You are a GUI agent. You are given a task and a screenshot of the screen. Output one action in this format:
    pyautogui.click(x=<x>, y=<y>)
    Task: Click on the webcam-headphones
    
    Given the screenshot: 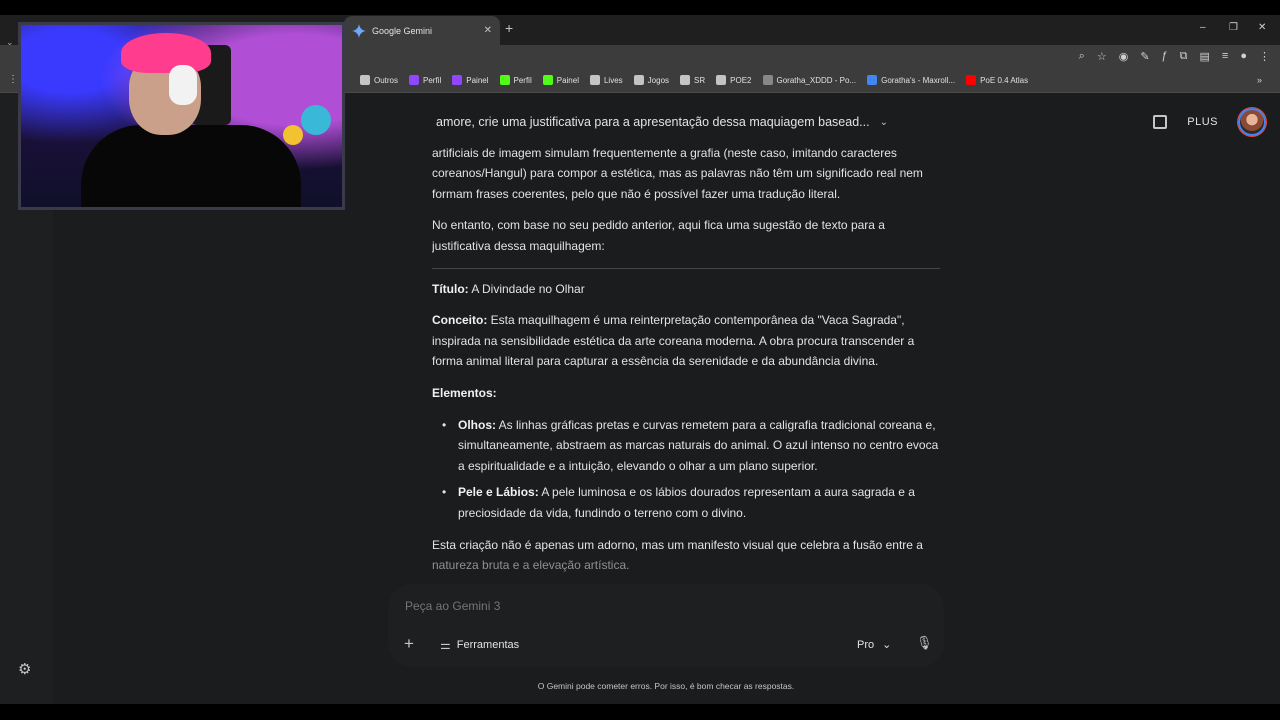 What is the action you would take?
    pyautogui.click(x=183, y=85)
    